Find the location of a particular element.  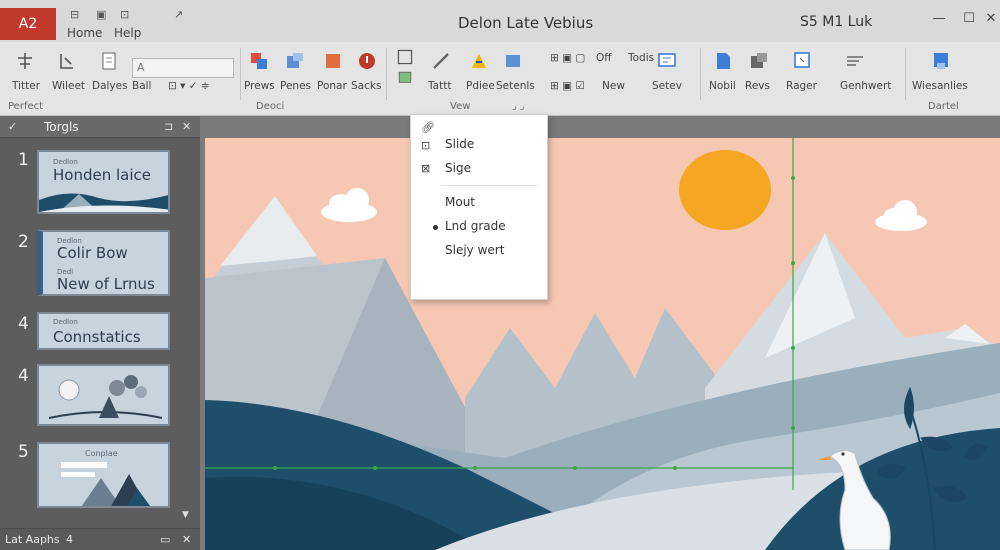

setenls-button: Setenls is located at coordinates (515, 86).